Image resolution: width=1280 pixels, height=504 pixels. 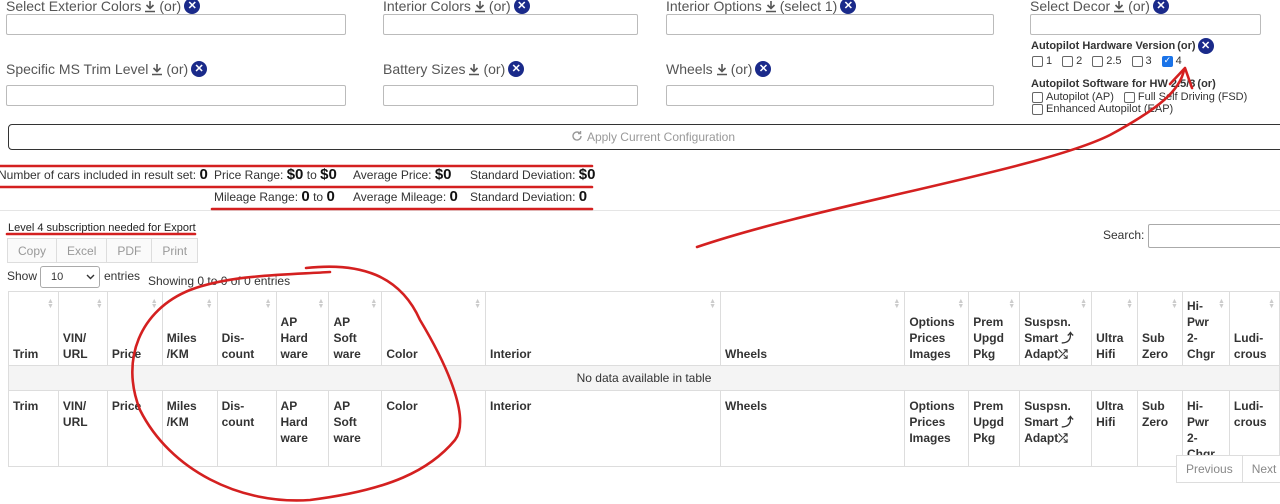 What do you see at coordinates (1250, 354) in the screenshot?
I see `column-header-label: crous` at bounding box center [1250, 354].